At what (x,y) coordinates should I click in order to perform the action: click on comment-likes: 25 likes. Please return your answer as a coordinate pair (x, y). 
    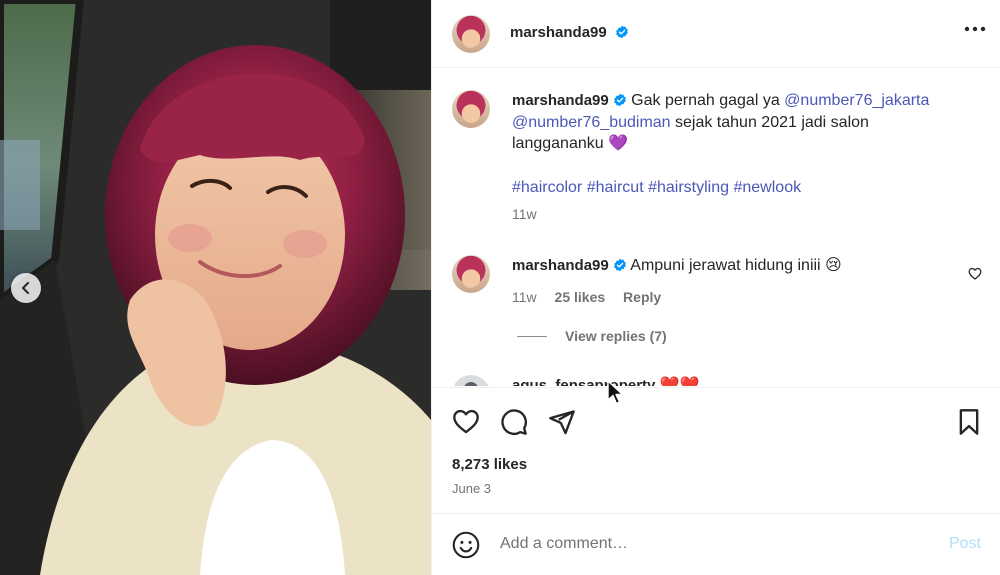
    Looking at the image, I should click on (580, 297).